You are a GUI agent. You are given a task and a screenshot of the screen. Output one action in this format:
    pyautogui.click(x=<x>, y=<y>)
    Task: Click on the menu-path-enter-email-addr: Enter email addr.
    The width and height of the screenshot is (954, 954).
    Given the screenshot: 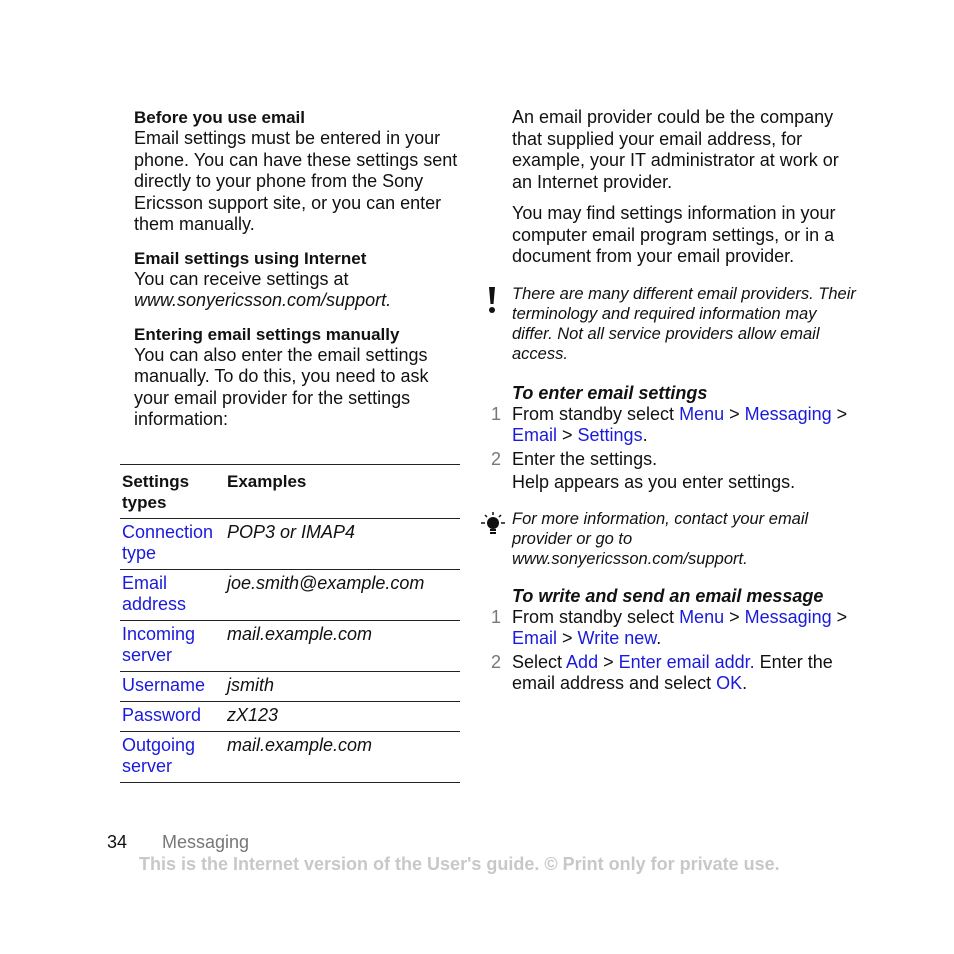 What is the action you would take?
    pyautogui.click(x=686, y=661)
    